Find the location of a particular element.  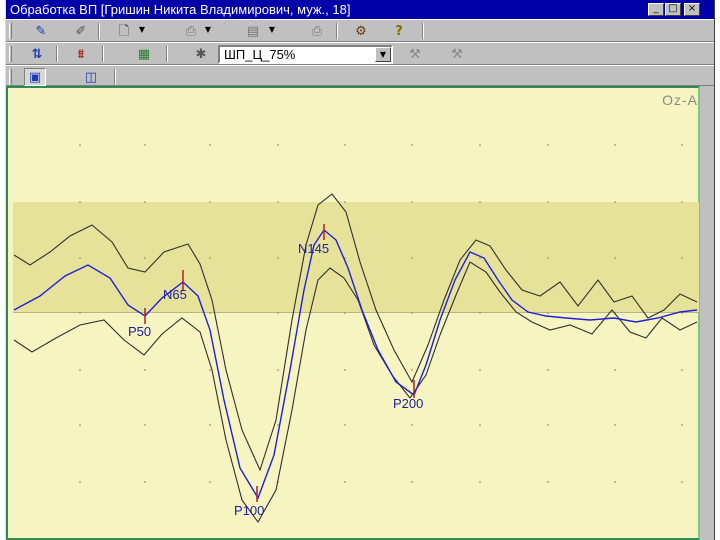

peak-label-p100: P100 is located at coordinates (249, 510).